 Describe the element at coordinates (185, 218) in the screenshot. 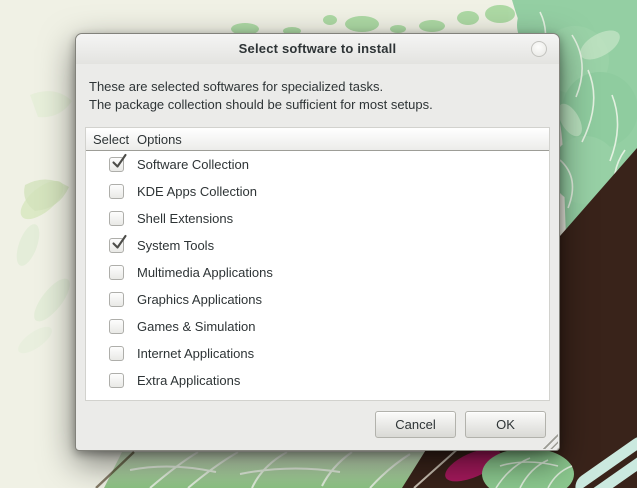

I see `row-label: Shell Extensions` at that location.